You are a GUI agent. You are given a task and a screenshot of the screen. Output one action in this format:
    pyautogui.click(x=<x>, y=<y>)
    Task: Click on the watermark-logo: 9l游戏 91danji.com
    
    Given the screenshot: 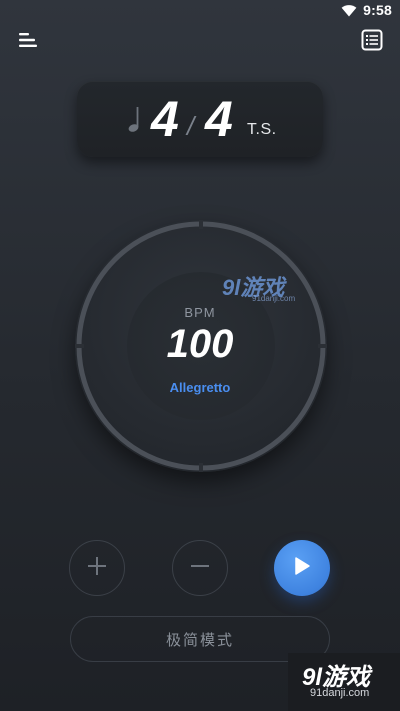 What is the action you would take?
    pyautogui.click(x=270, y=288)
    